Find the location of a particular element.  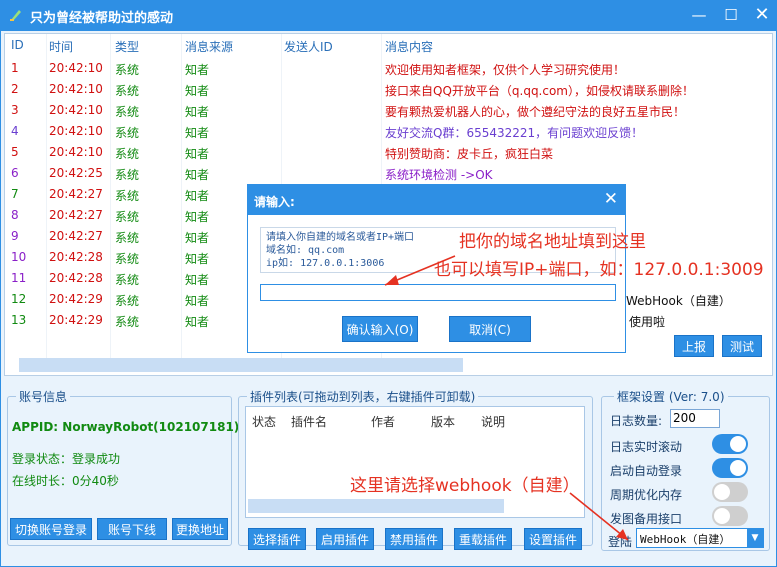

log-cell-msg: 特别赞助商：皮卡丘，疯狂白菜 is located at coordinates (469, 154).